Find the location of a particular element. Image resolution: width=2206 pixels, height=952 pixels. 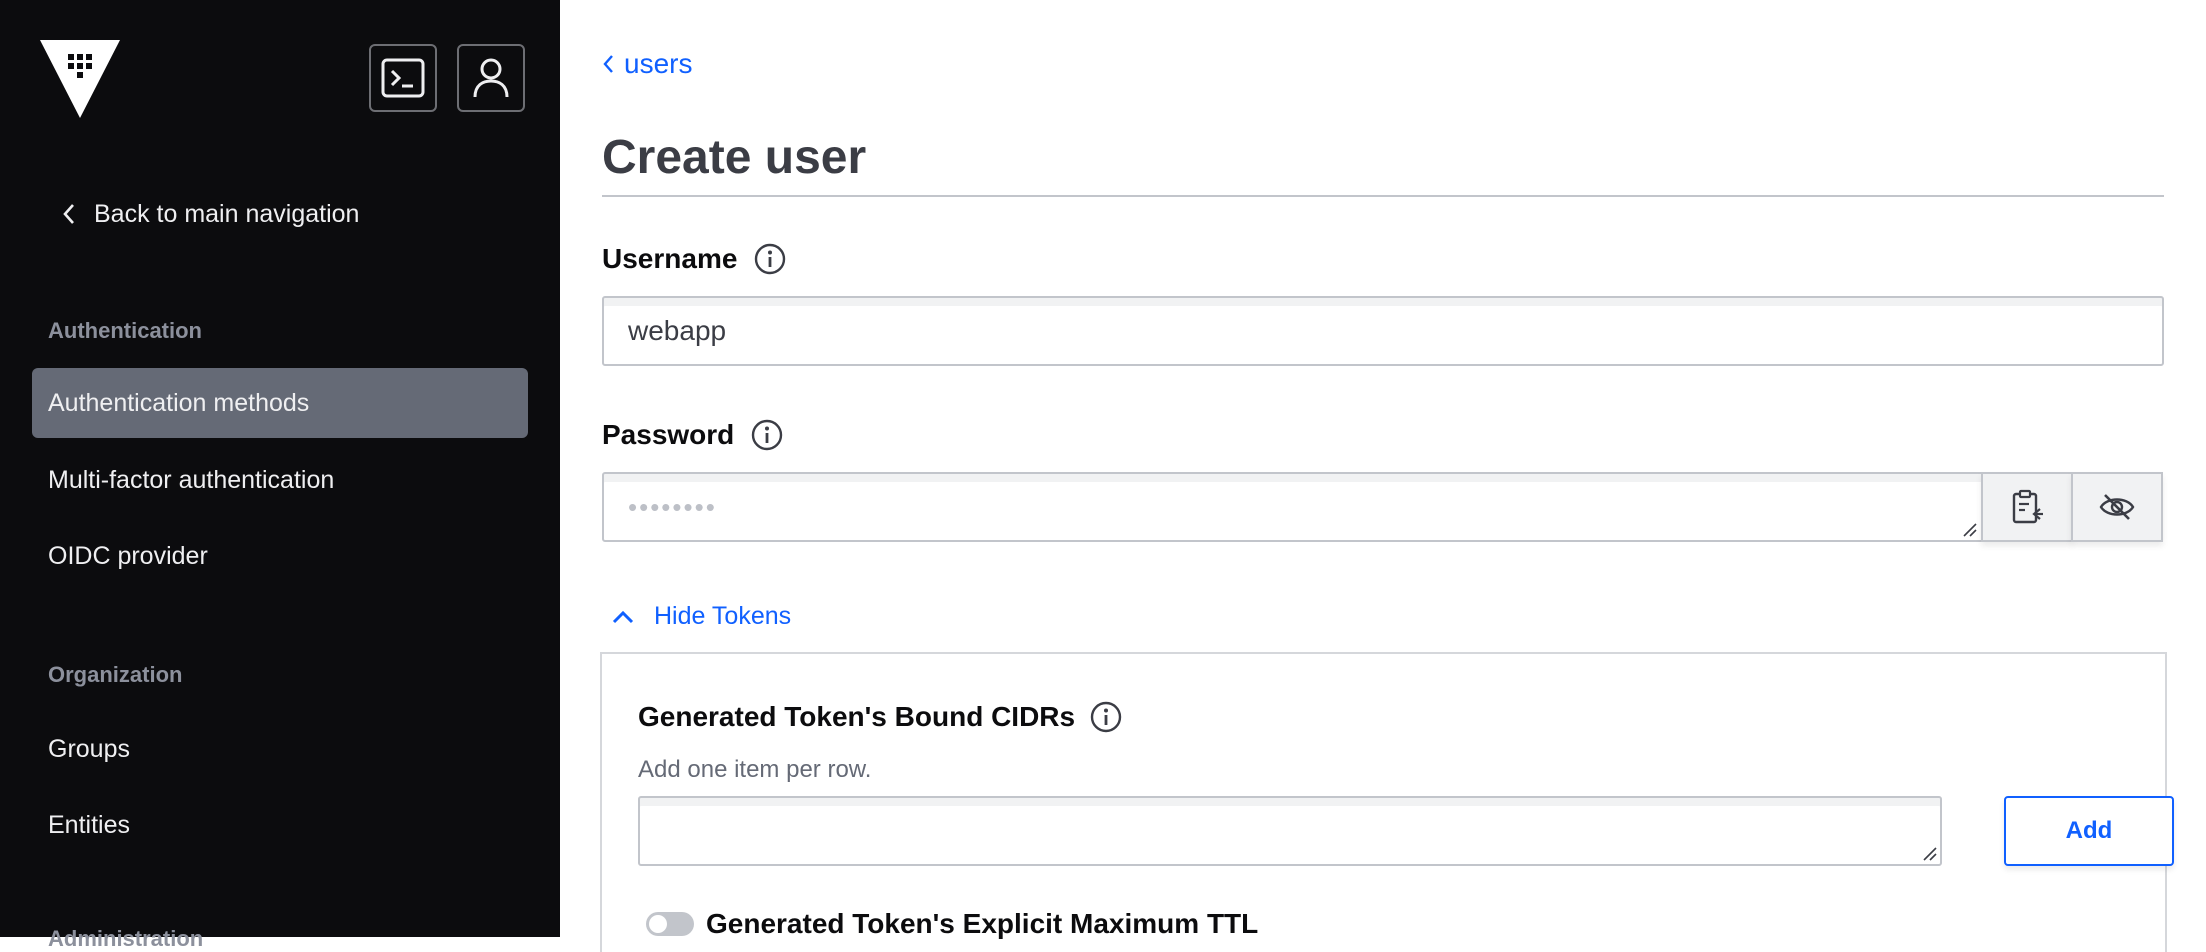

explicit-max-ttl-toggle is located at coordinates (670, 924).